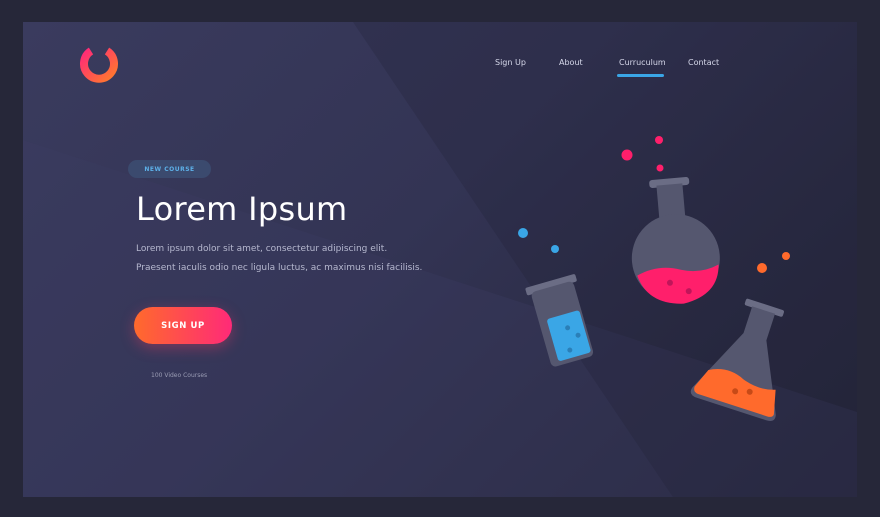  I want to click on nav-about: About, so click(571, 62).